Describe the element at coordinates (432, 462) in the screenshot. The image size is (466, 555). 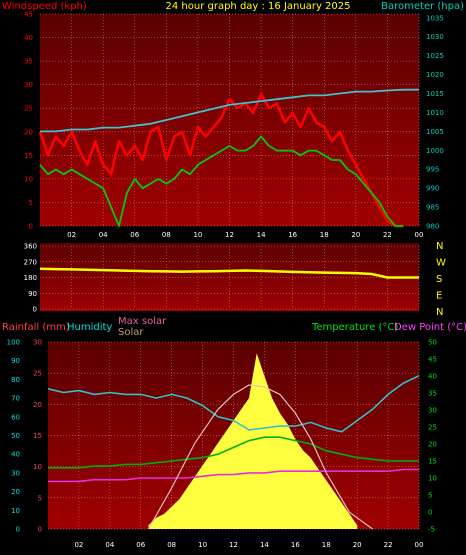
I see `temperature-y-tick-label: 15` at that location.